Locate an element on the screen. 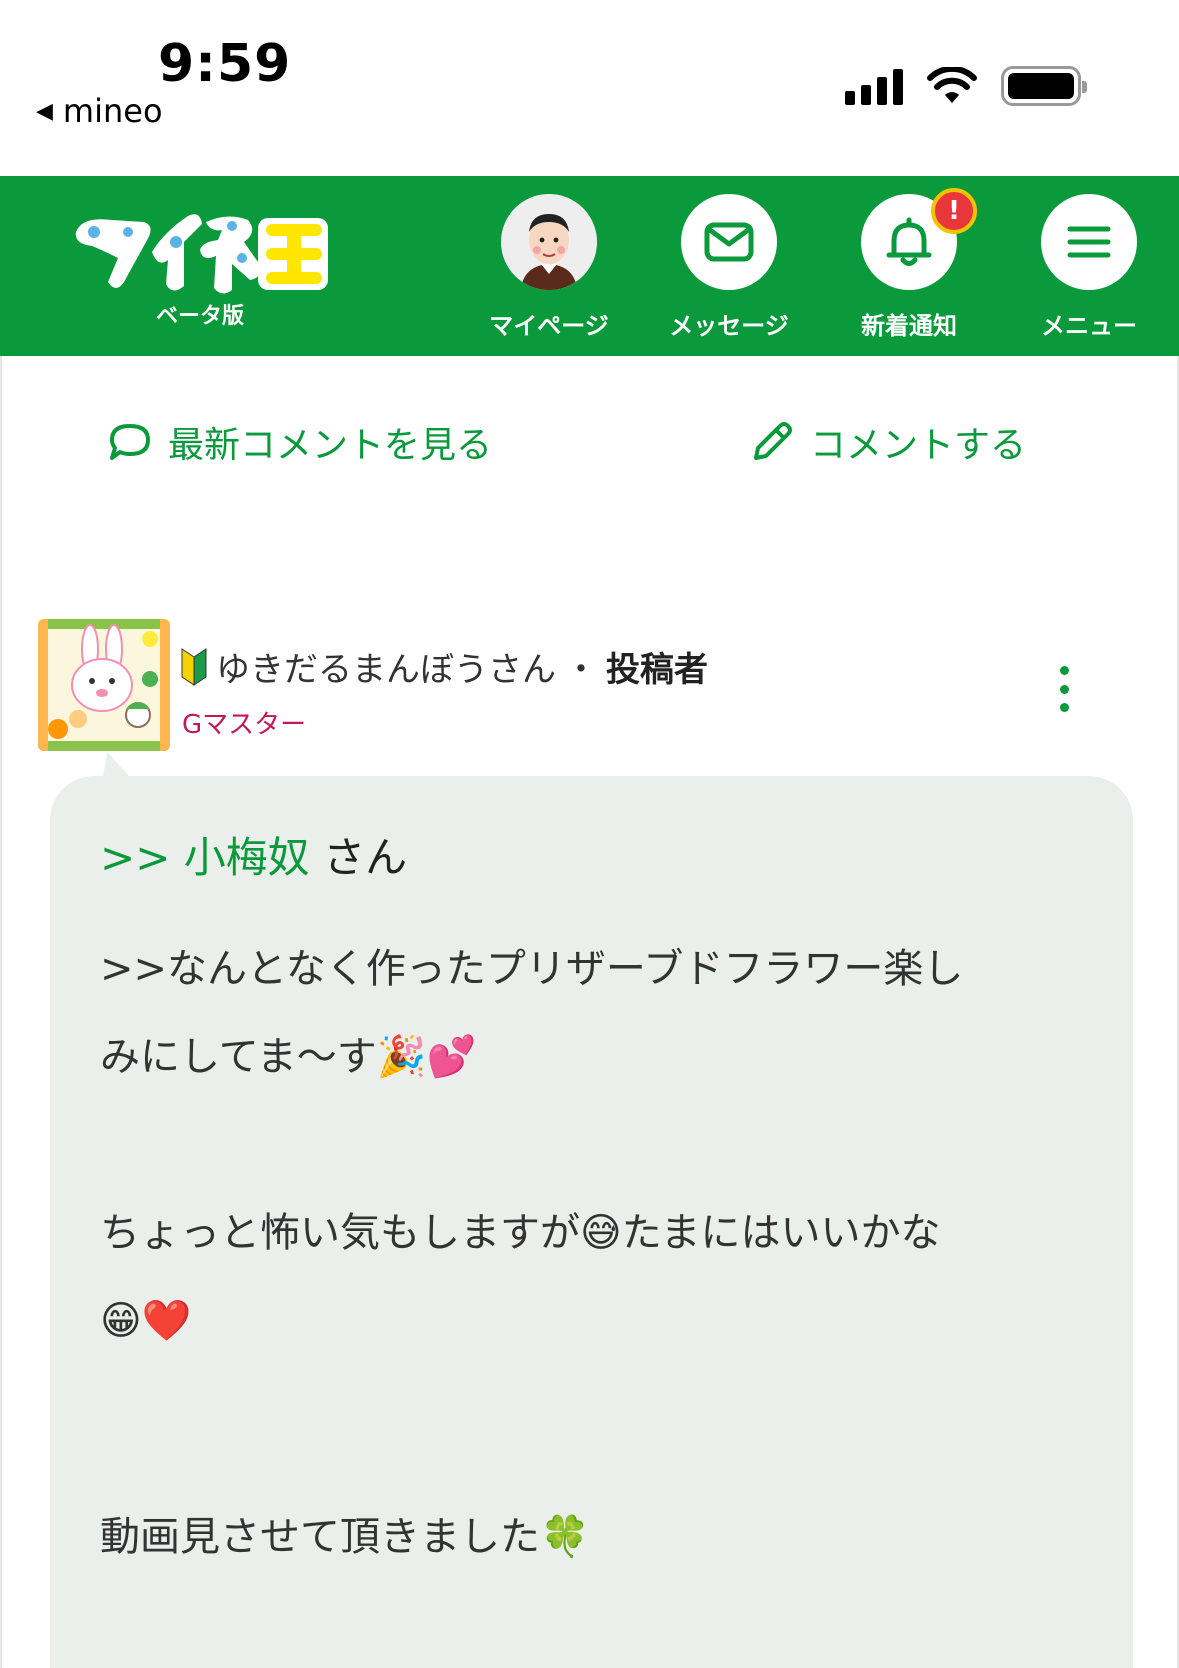  battery-icon is located at coordinates (1044, 86).